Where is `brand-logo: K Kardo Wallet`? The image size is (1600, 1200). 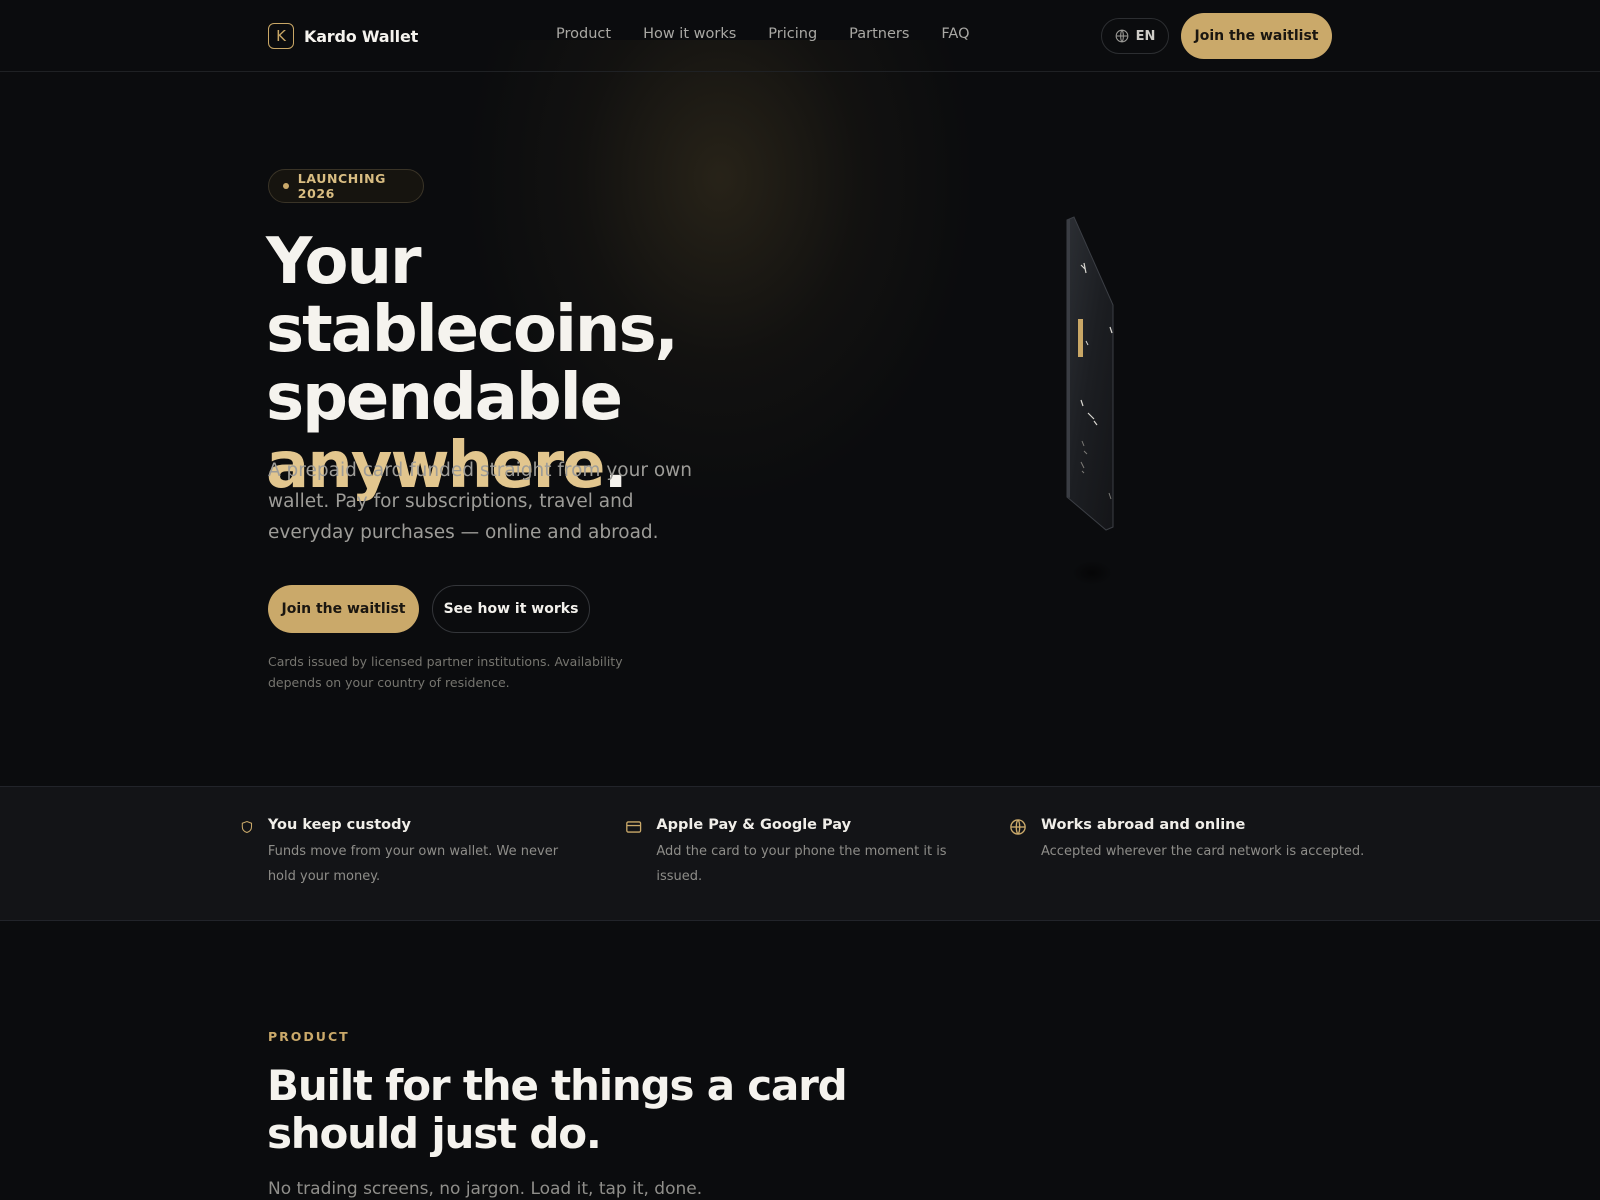
brand-logo: K Kardo Wallet is located at coordinates (343, 36).